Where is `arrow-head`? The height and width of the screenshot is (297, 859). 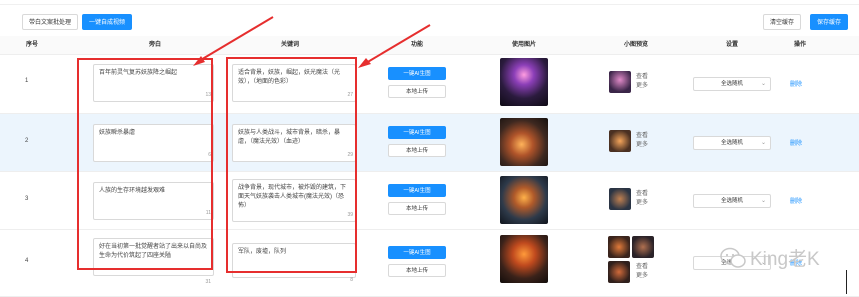 arrow-head is located at coordinates (364, 63).